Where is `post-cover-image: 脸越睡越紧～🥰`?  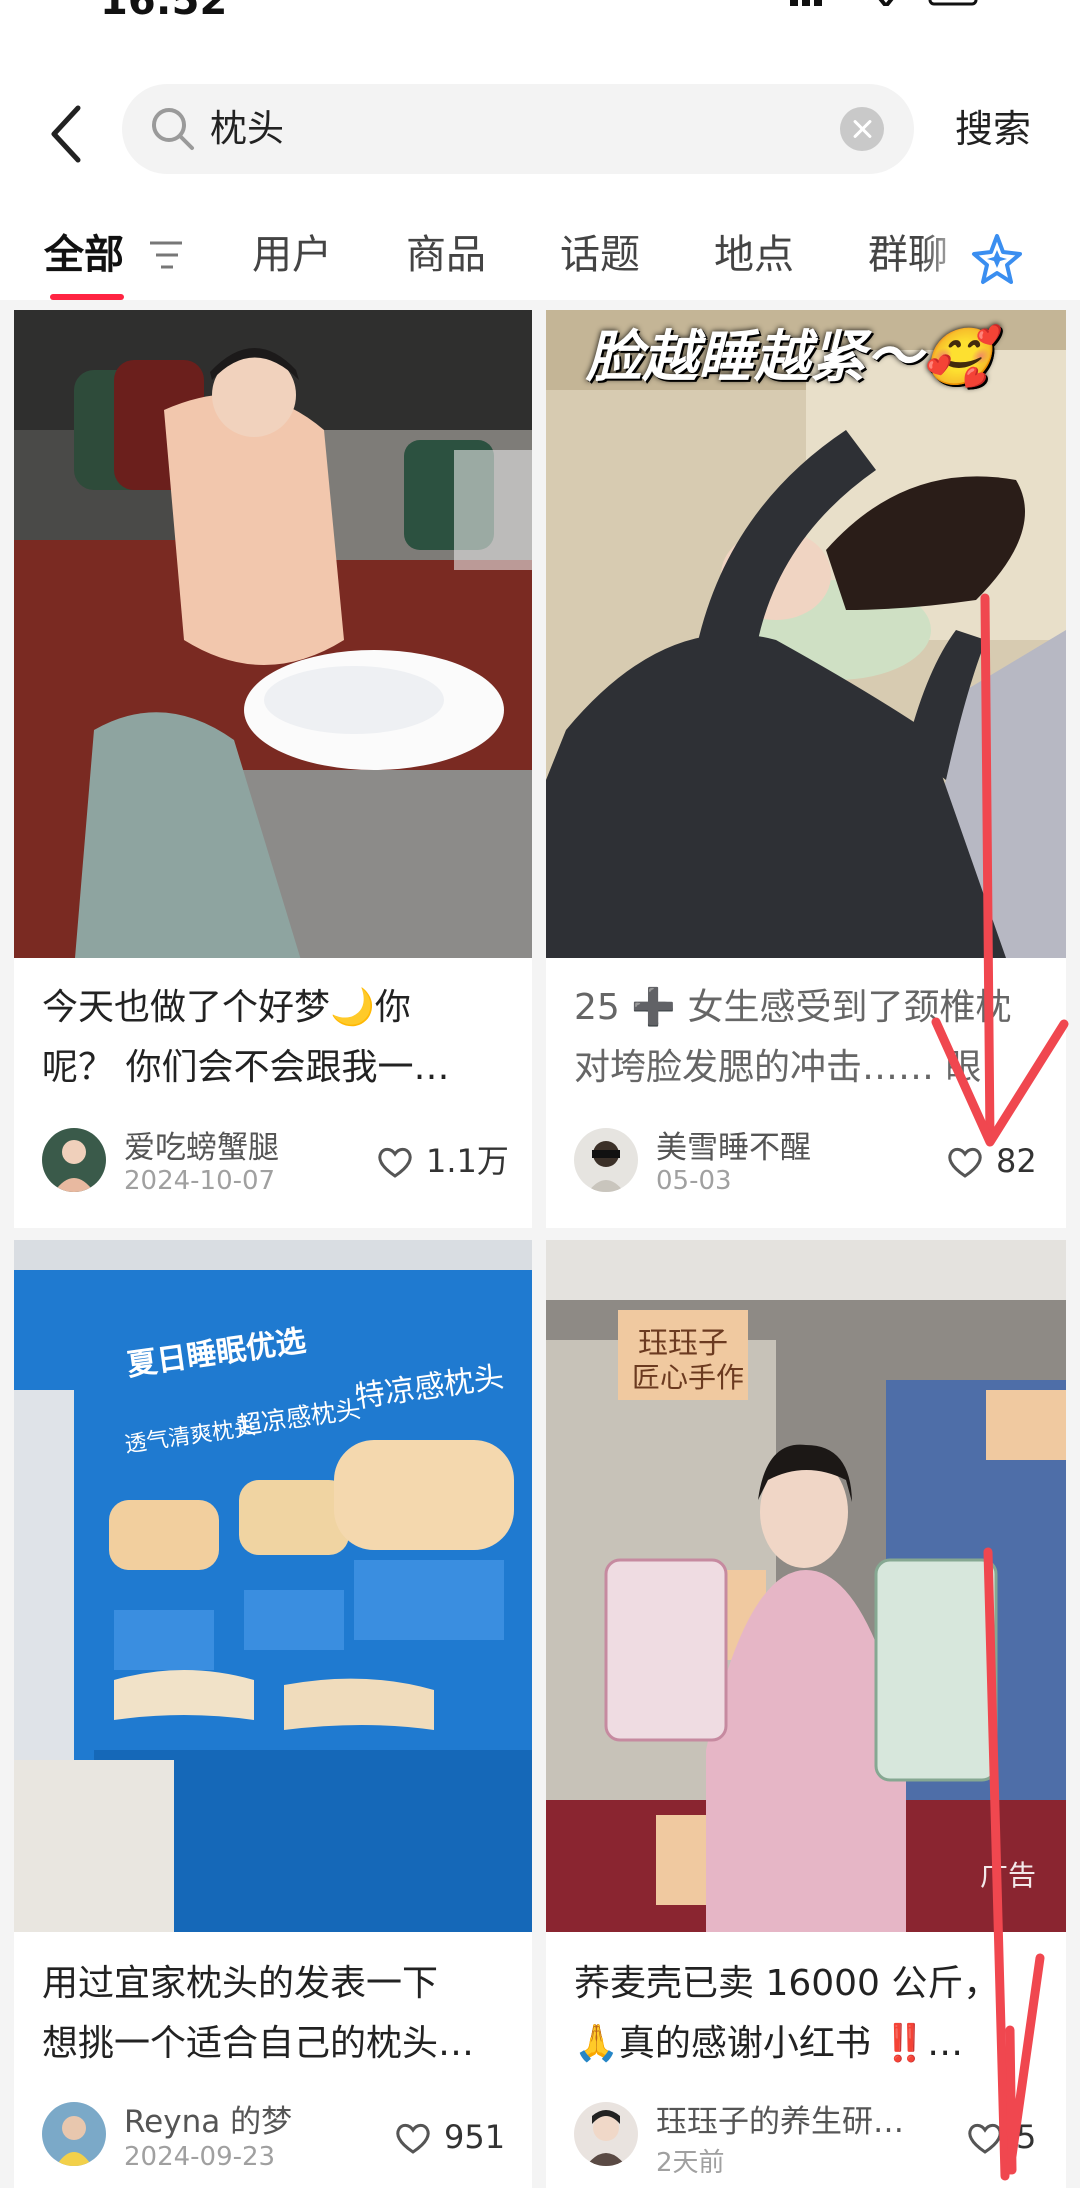 post-cover-image: 脸越睡越紧～🥰 is located at coordinates (806, 634).